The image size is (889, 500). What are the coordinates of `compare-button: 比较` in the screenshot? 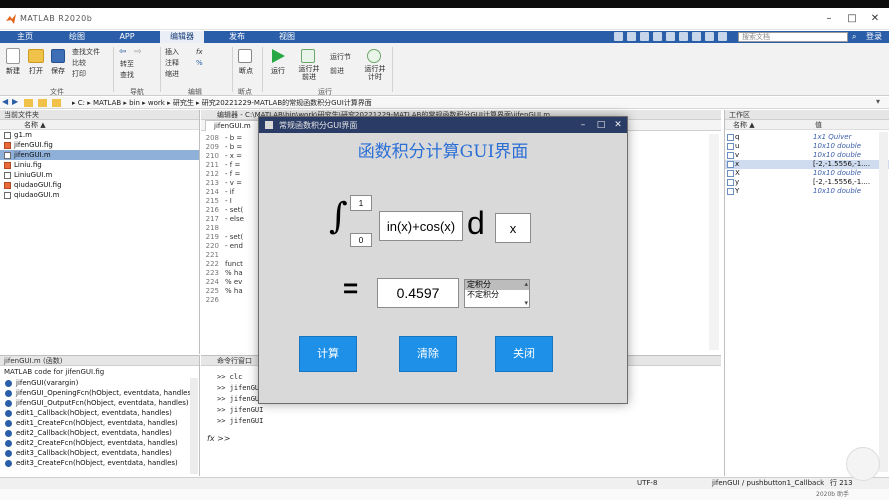 It's located at (79, 63).